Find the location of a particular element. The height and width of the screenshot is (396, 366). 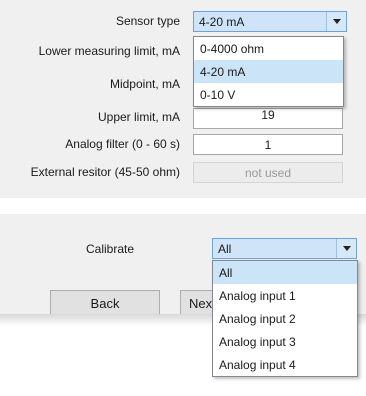

external-resistor-input: not used is located at coordinates (268, 172).